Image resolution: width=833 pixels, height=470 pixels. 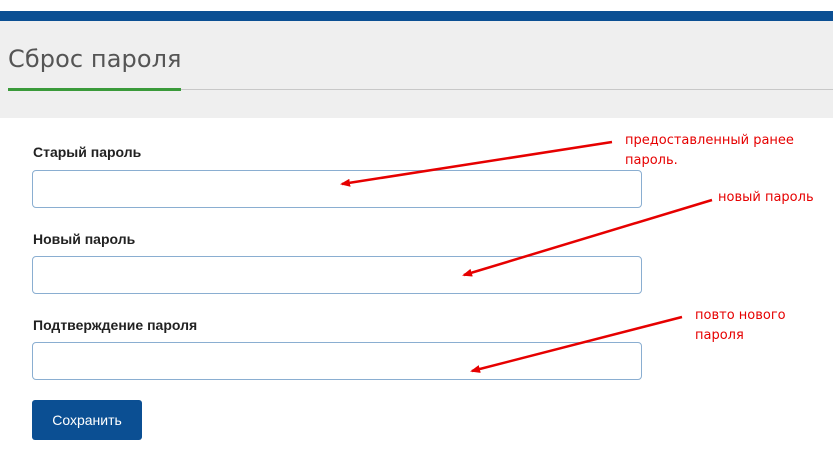 What do you see at coordinates (476, 163) in the screenshot?
I see `arrow-to-old-password` at bounding box center [476, 163].